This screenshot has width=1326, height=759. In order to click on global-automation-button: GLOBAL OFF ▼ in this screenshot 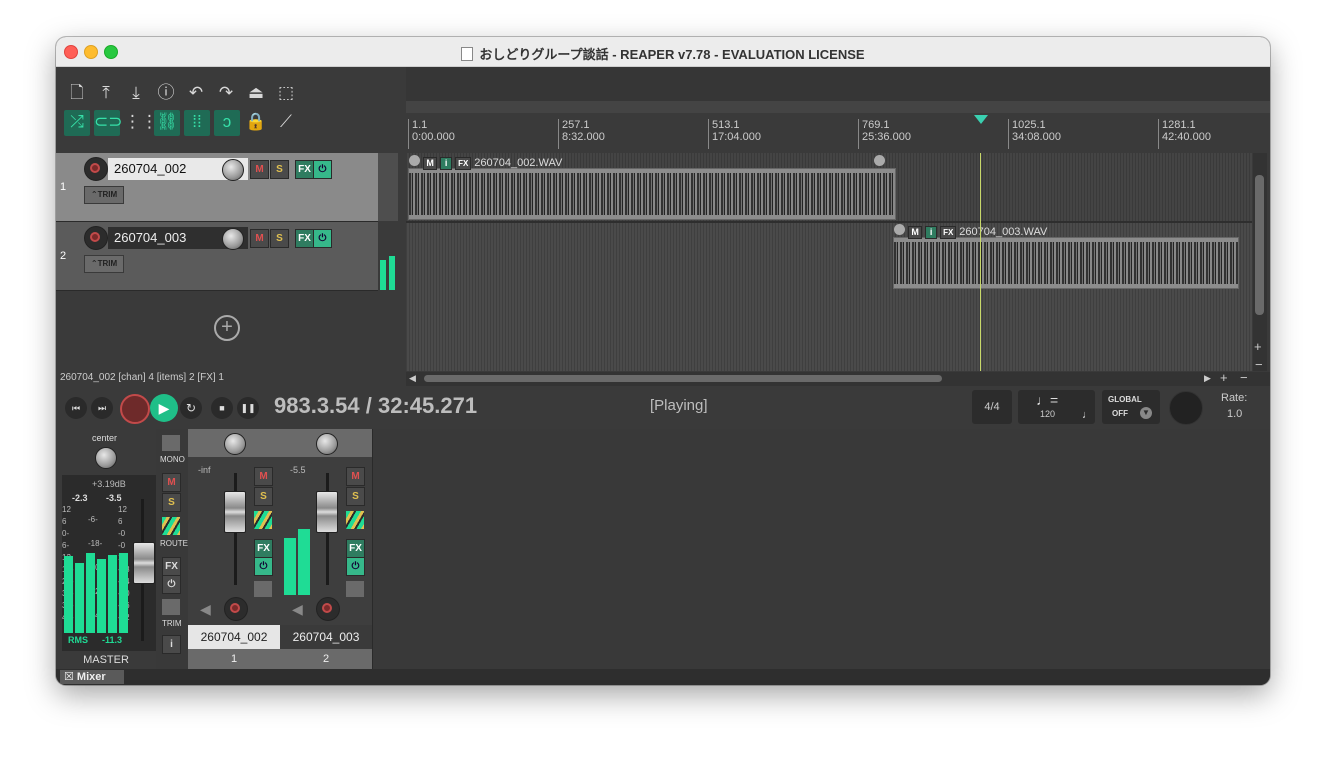, I will do `click(1131, 407)`.